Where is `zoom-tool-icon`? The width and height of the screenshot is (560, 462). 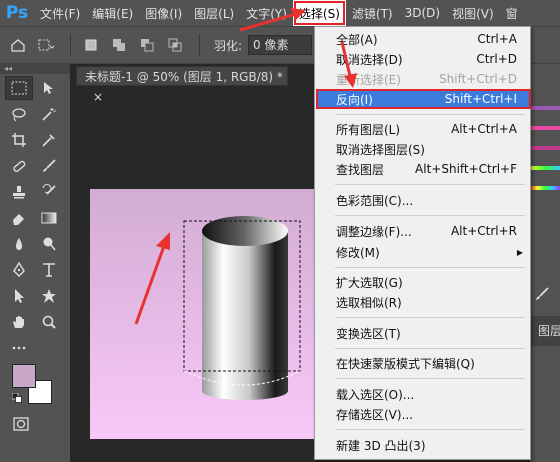 zoom-tool-icon is located at coordinates (49, 322).